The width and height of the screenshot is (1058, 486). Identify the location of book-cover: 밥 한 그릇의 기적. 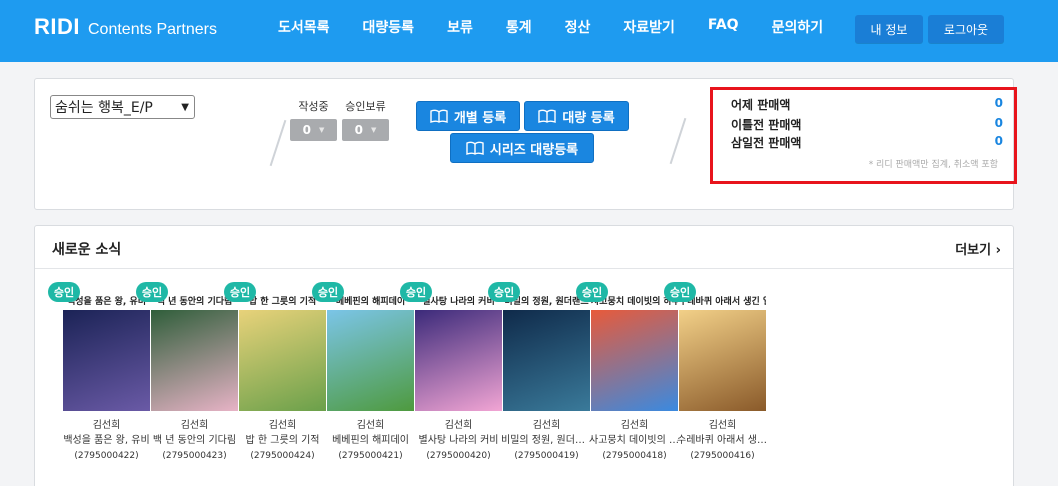
(282, 352).